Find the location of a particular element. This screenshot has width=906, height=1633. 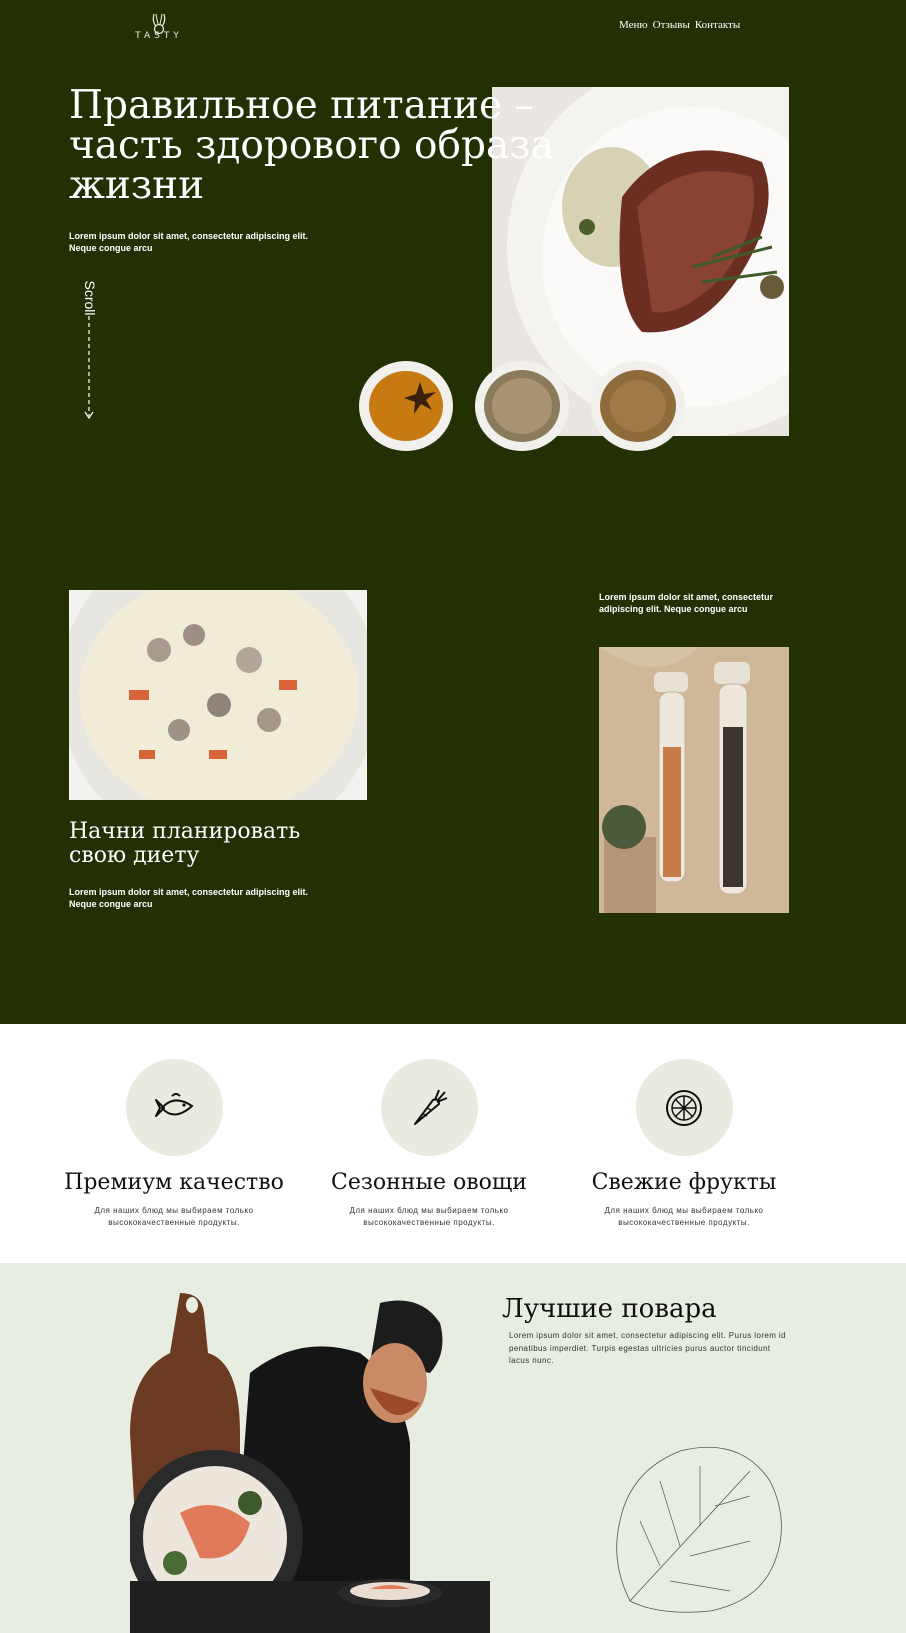

carrot-icon is located at coordinates (431, 1107).